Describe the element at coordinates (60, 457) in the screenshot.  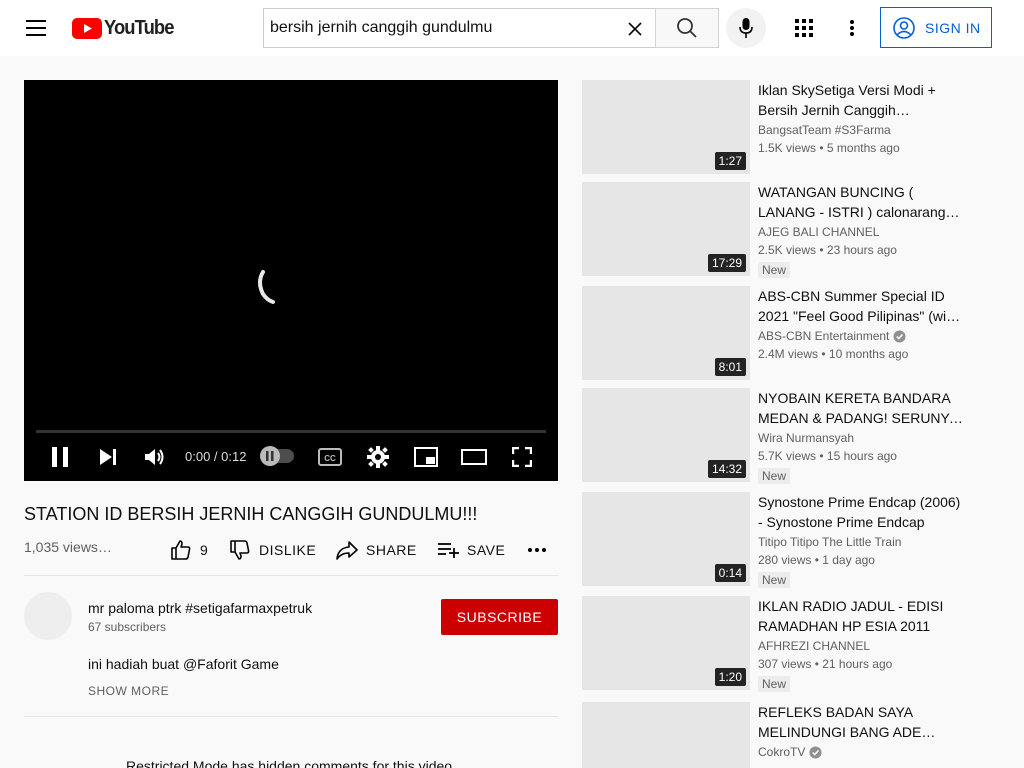
I see `pause-icon` at that location.